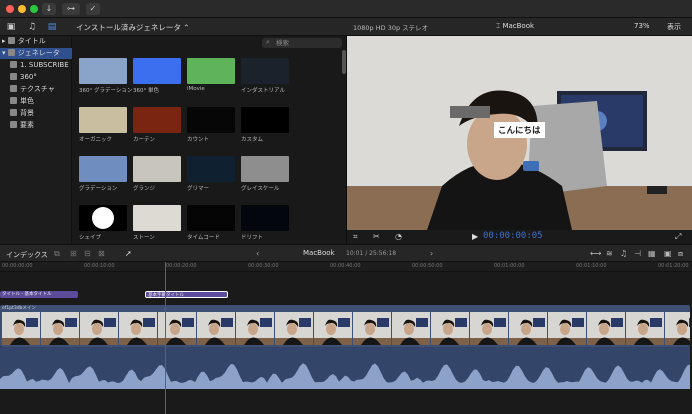 This screenshot has width=692, height=414. Describe the element at coordinates (101, 253) in the screenshot. I see `overwrite-clip-icon: ⊠` at that location.